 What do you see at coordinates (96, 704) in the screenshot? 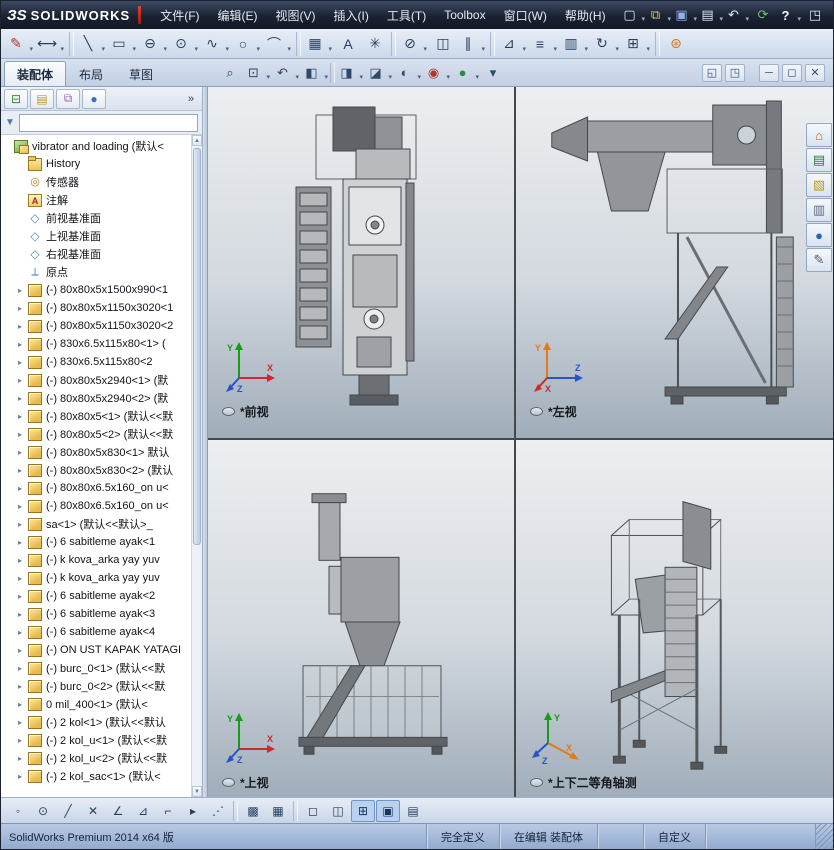
I see `tree-item: ▸ 0 mil_400<1> (默认<` at bounding box center [96, 704].